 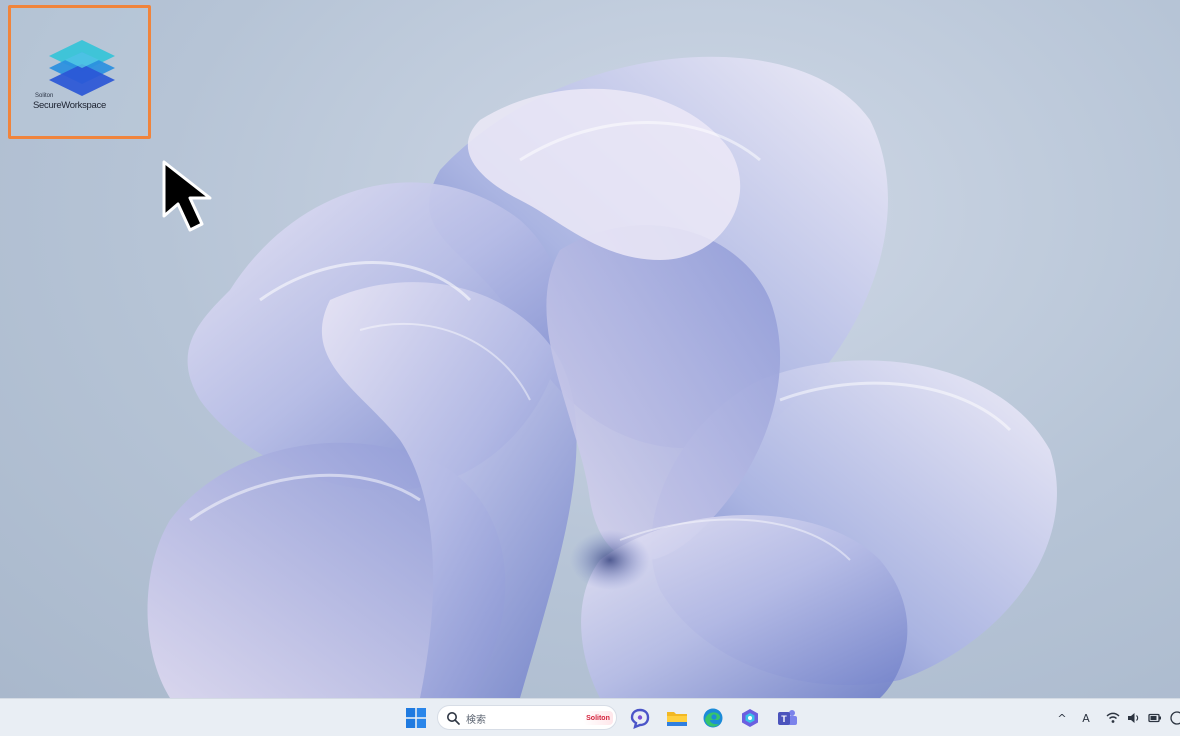 I want to click on secureworkspace-shortcut: Soliton SecureWorkspace, so click(x=79, y=72).